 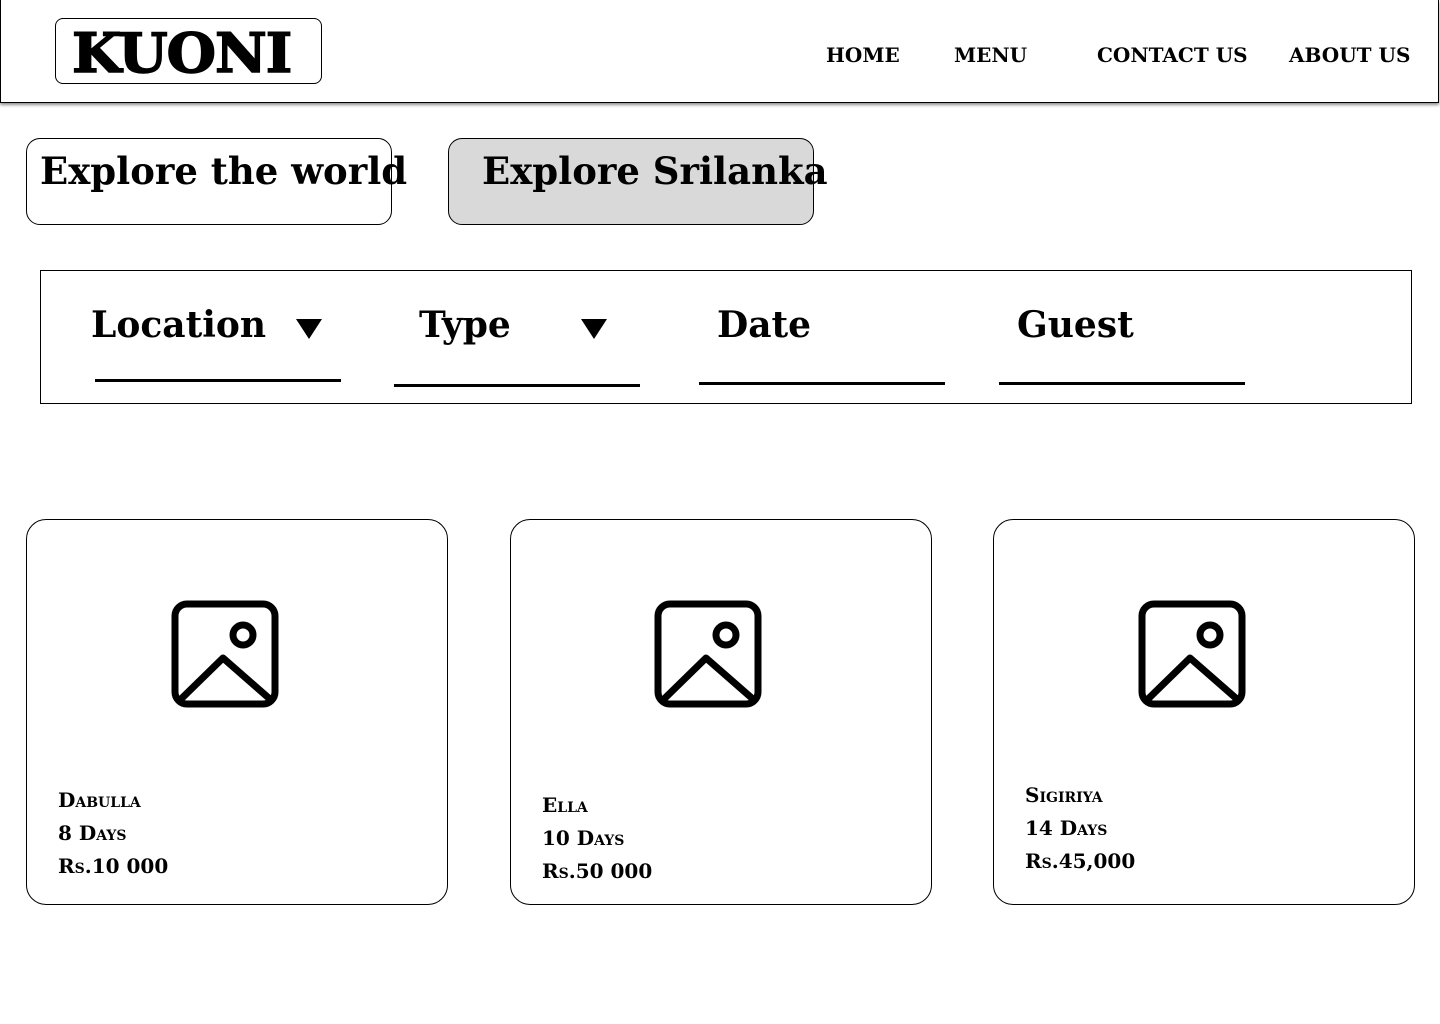 I want to click on card-details: Sigiriya 14 Days Rs.45,000, so click(x=1080, y=828).